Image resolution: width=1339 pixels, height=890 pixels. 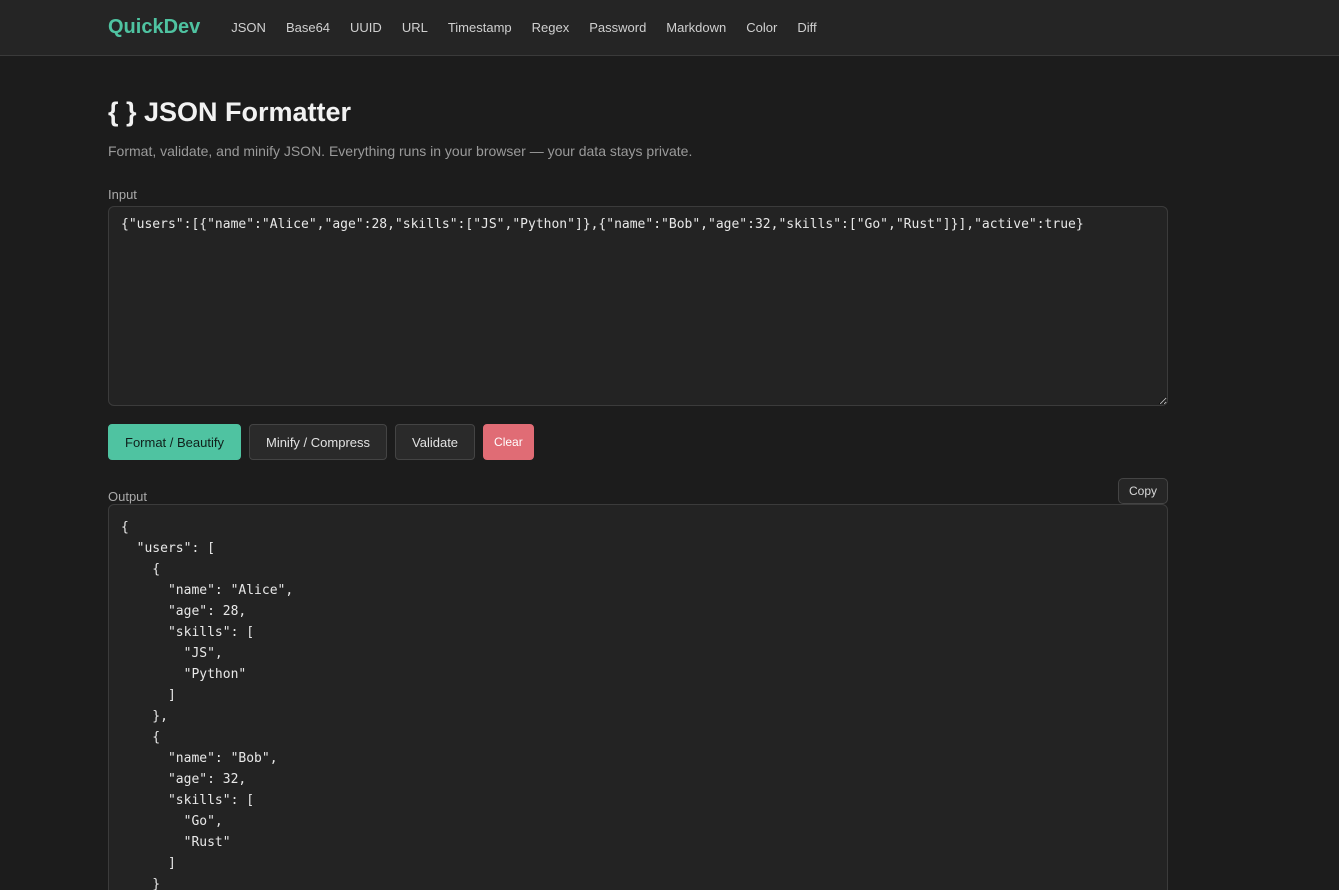 What do you see at coordinates (366, 27) in the screenshot?
I see `nav-link-uuid: UUID` at bounding box center [366, 27].